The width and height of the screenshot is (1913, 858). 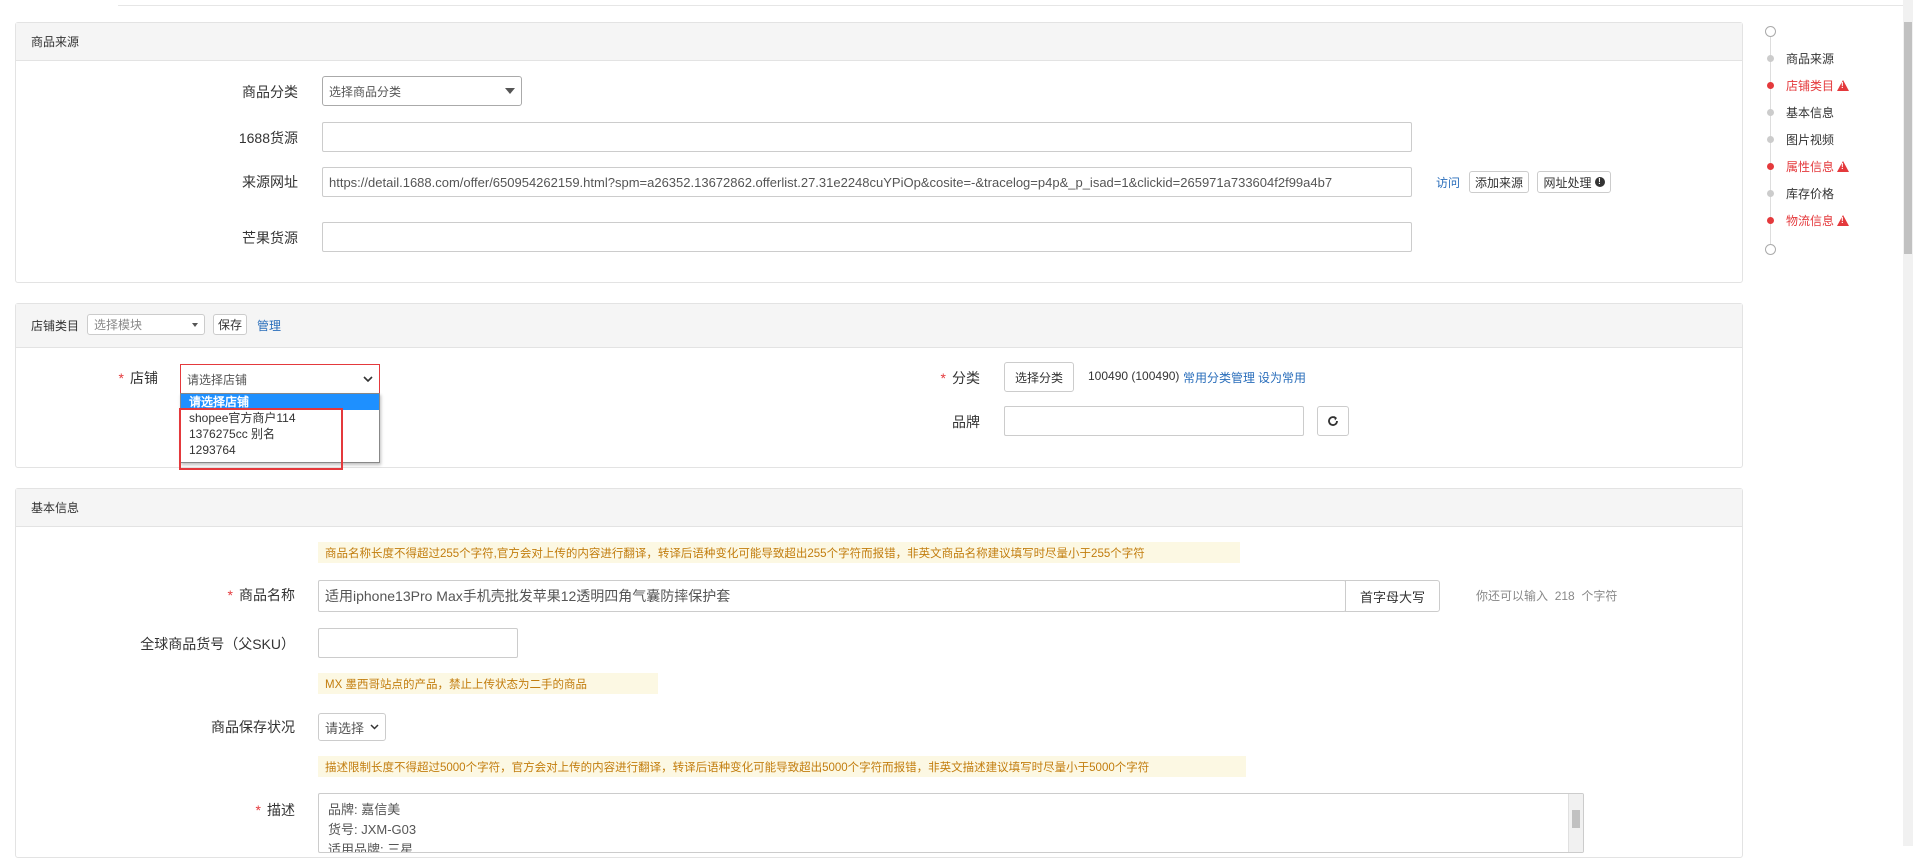 What do you see at coordinates (270, 182) in the screenshot?
I see `source-url-label: 来源网址` at bounding box center [270, 182].